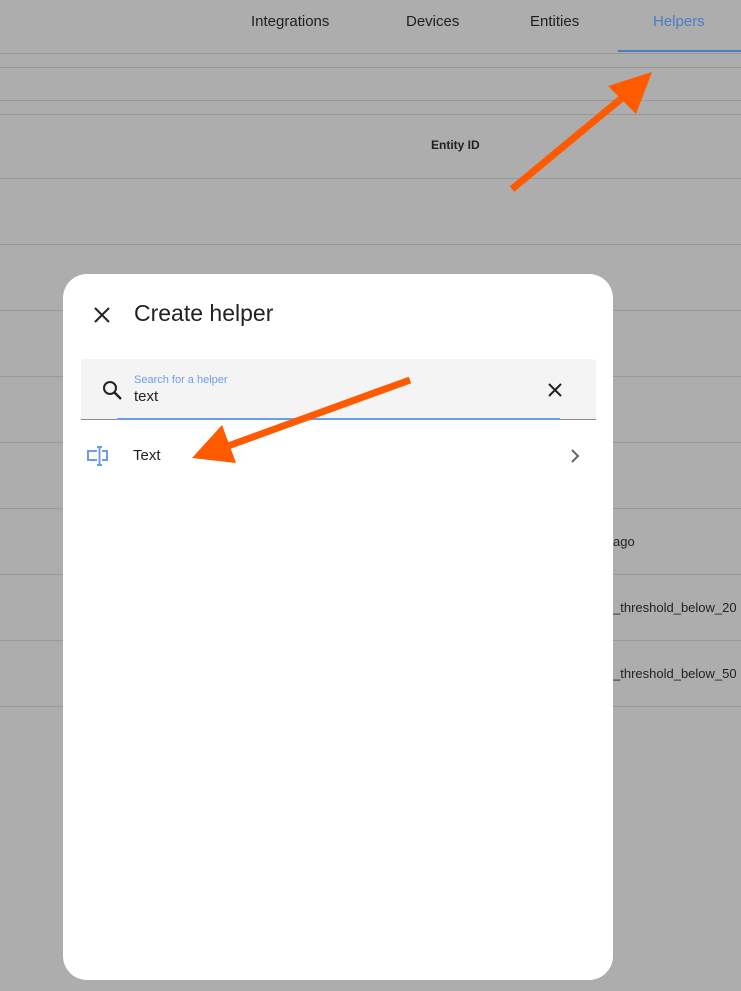 This screenshot has height=991, width=741. I want to click on search-input, so click(324, 396).